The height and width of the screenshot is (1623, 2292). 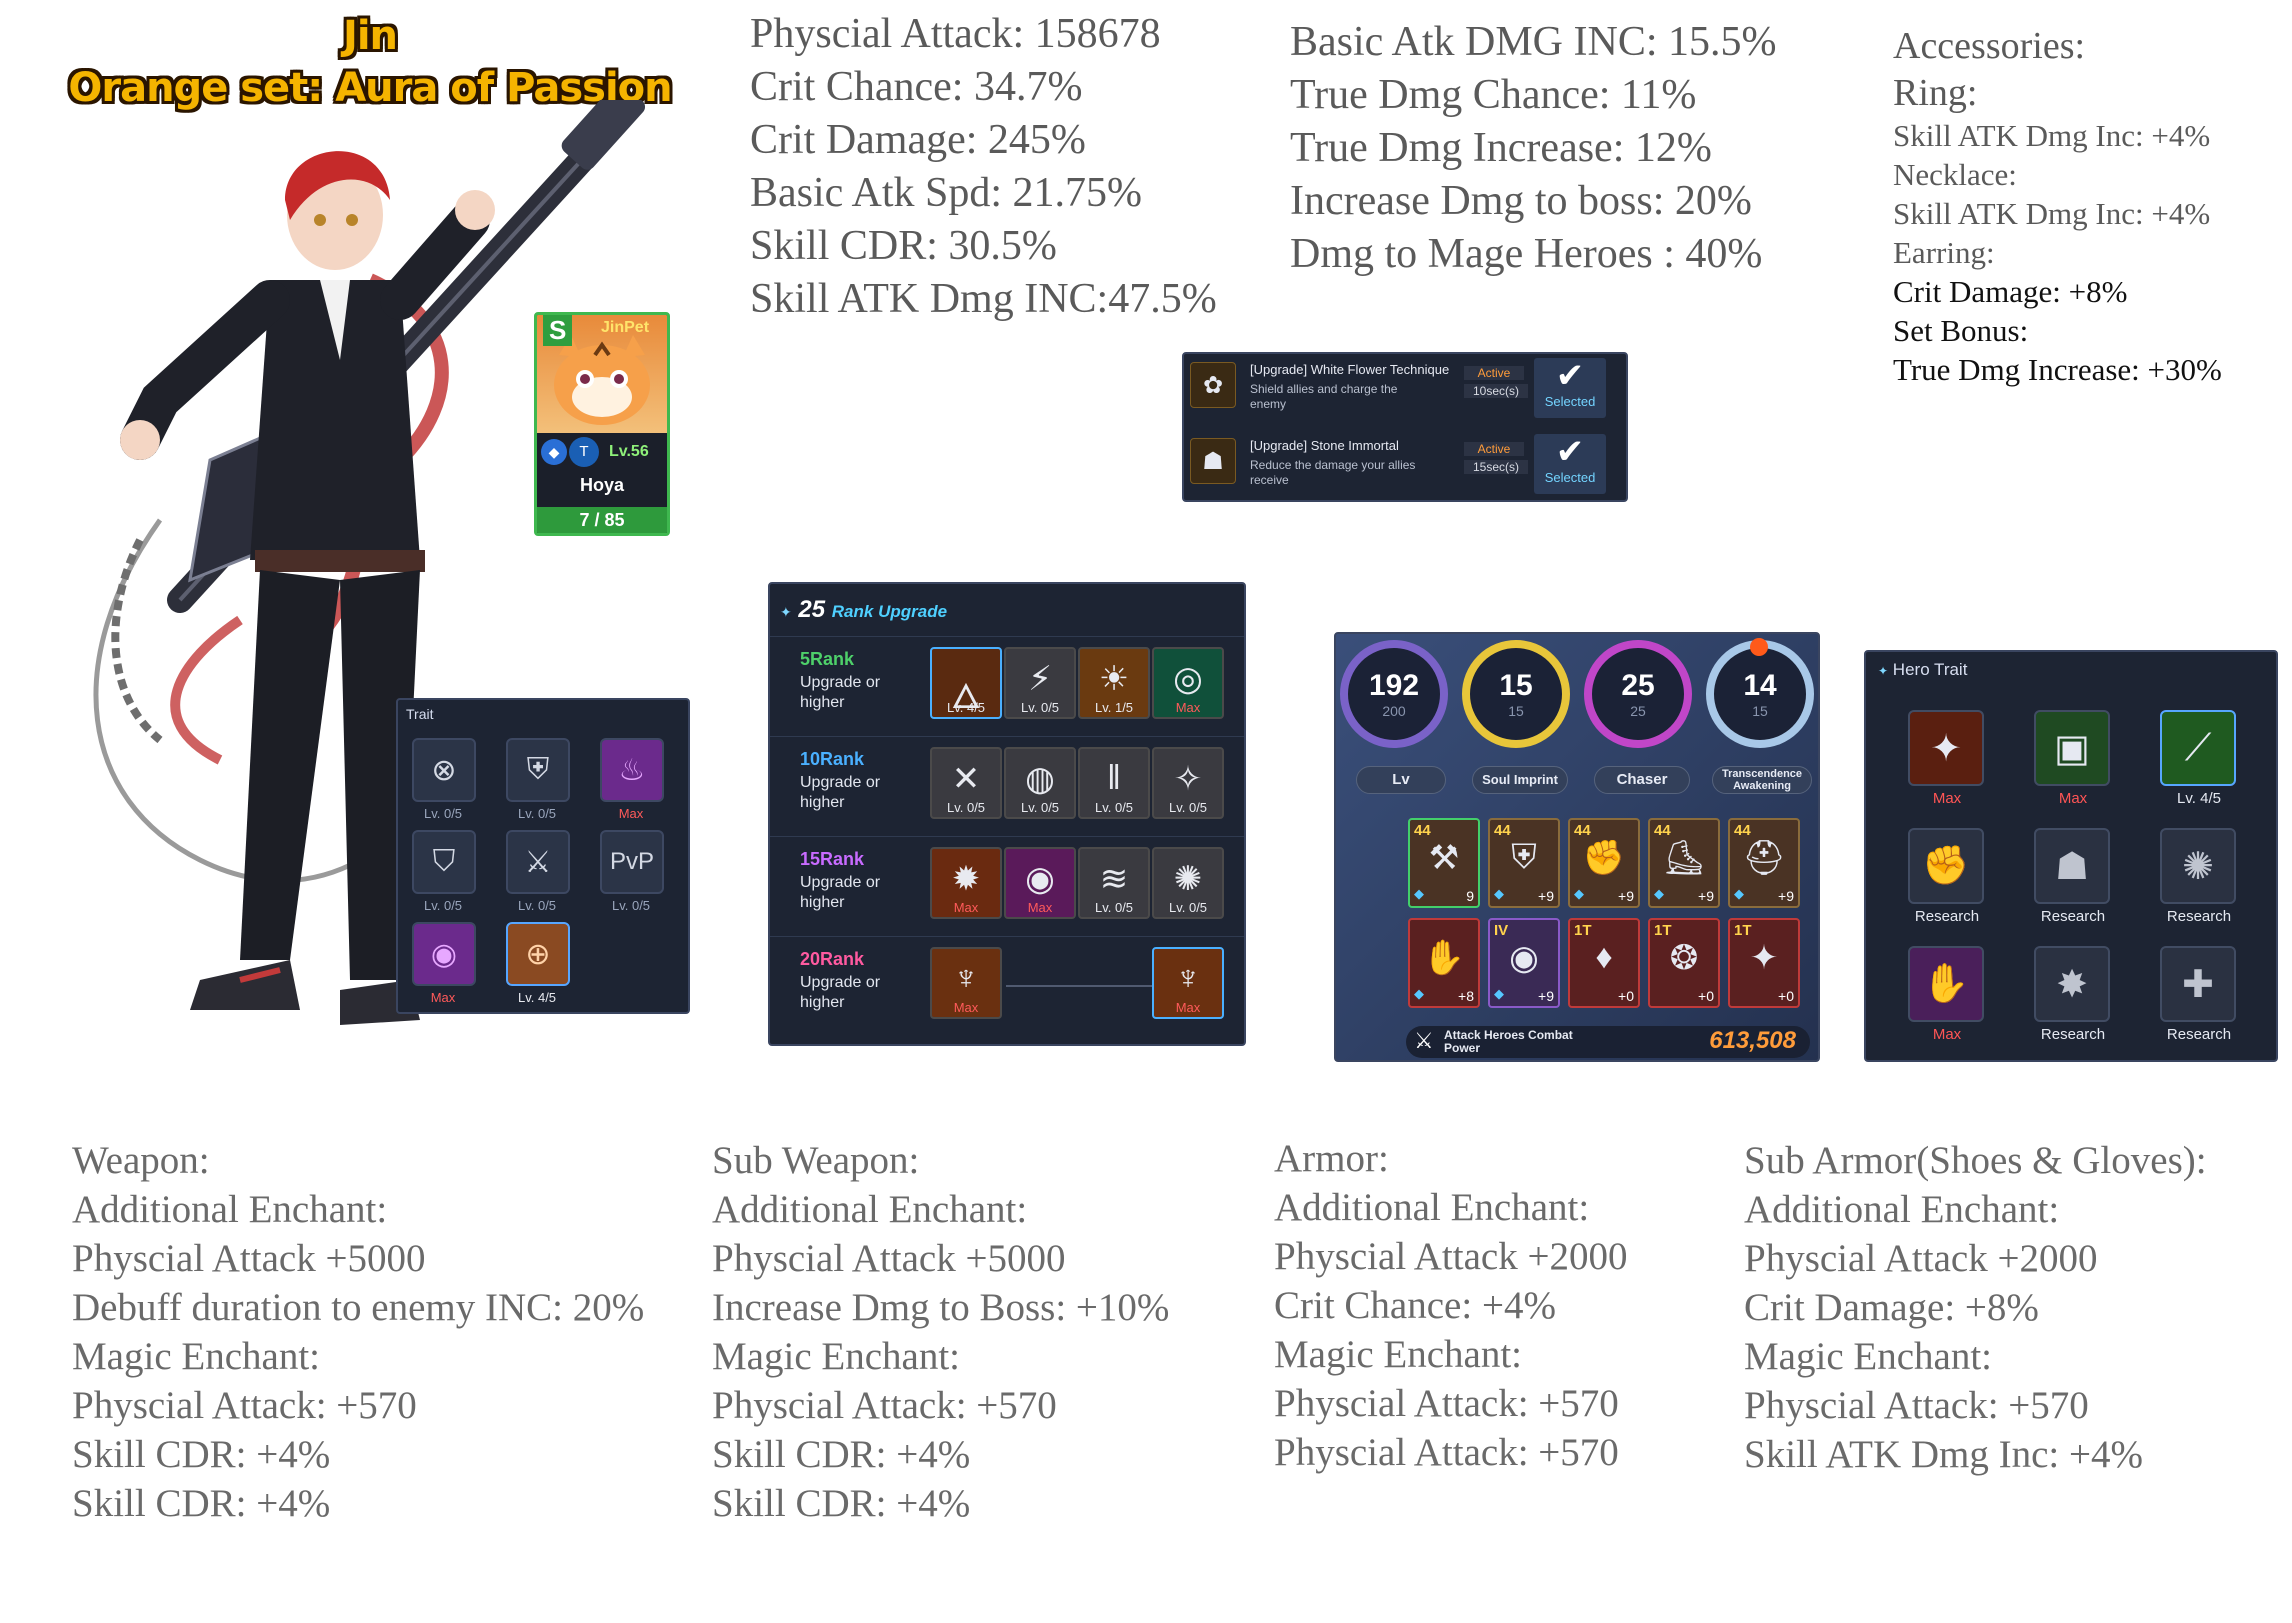 What do you see at coordinates (1570, 452) in the screenshot?
I see `checkmark-icon: ✔` at bounding box center [1570, 452].